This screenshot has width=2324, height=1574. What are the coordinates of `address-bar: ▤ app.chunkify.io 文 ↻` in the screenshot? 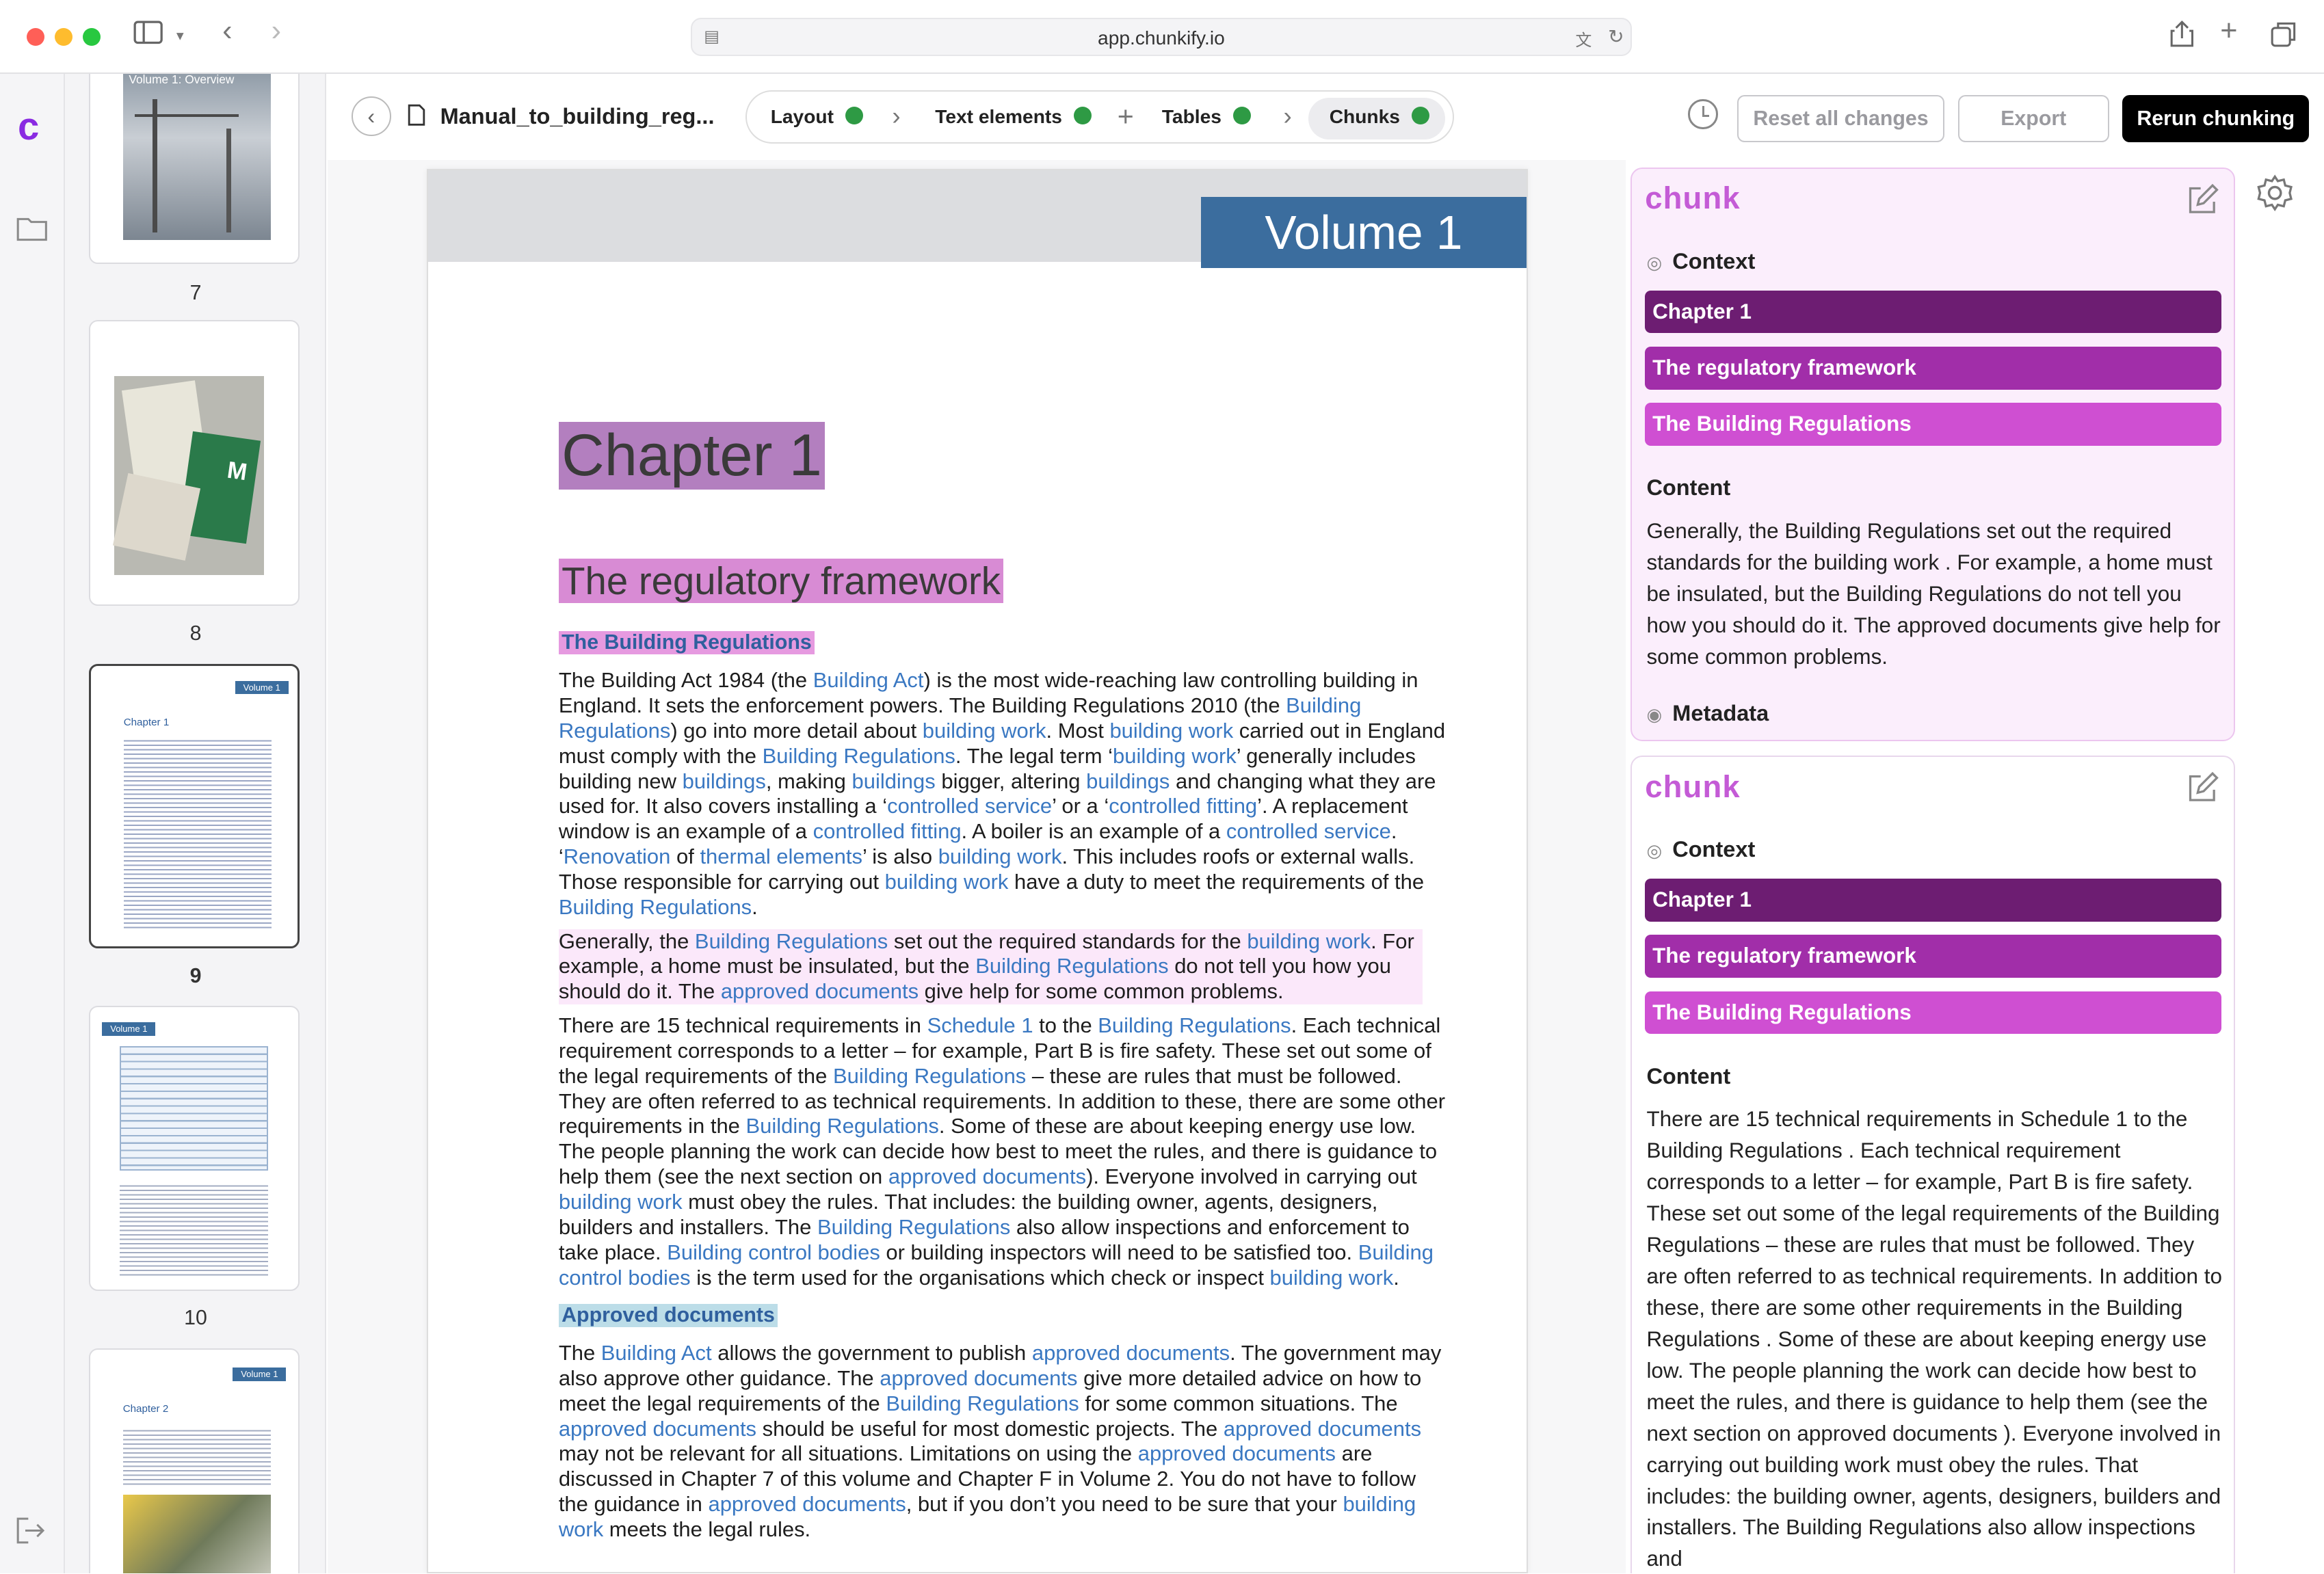 It's located at (1161, 37).